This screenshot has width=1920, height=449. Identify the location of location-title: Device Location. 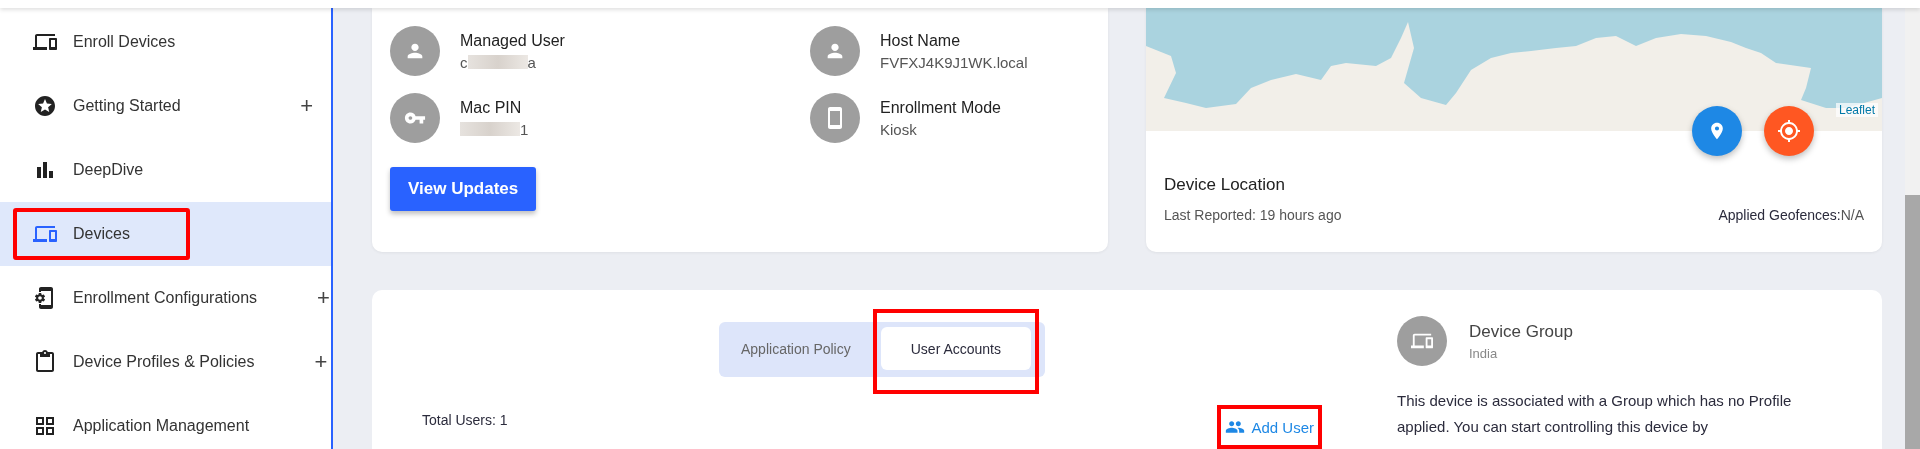
(1225, 185).